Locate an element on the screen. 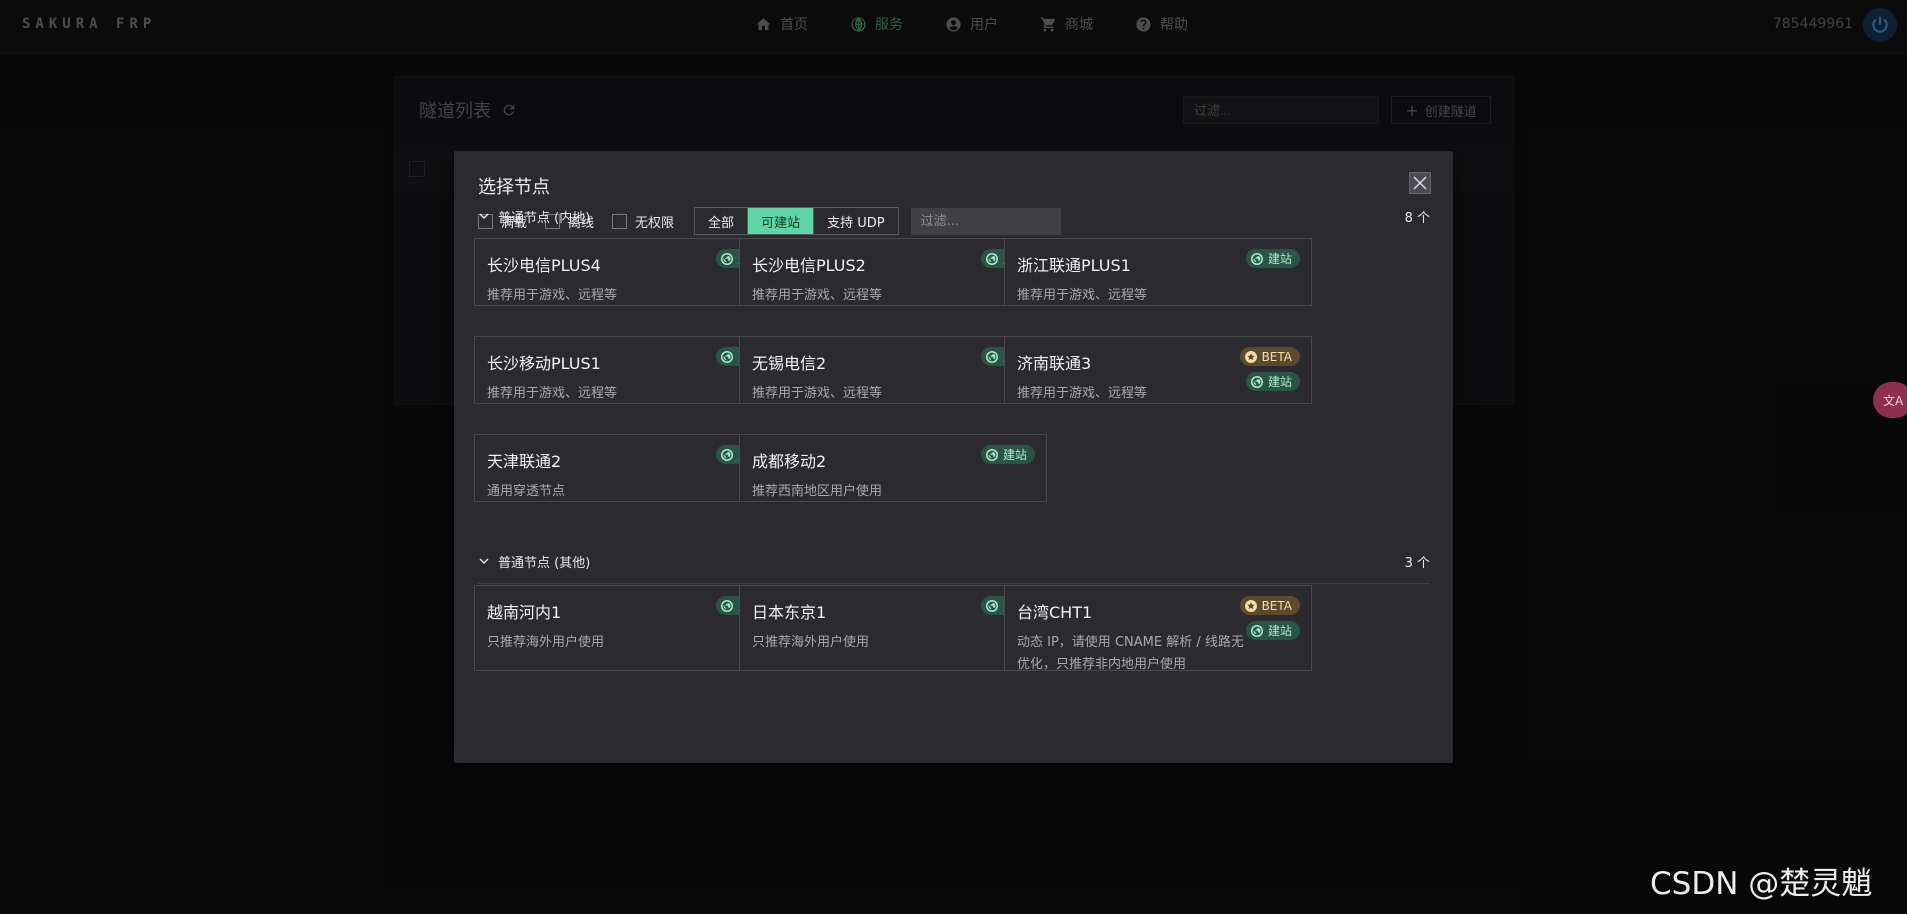  node-description: 通用穿透节点 is located at coordinates (526, 491).